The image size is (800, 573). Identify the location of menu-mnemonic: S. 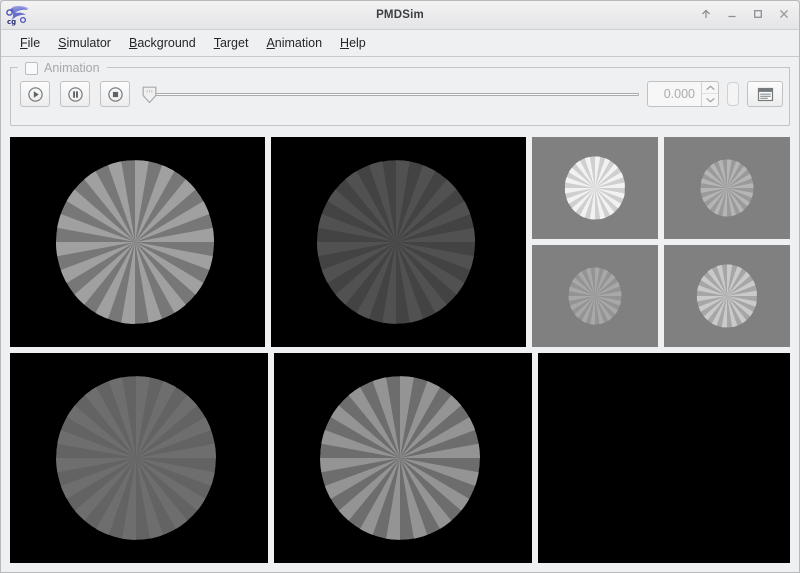
(62, 43).